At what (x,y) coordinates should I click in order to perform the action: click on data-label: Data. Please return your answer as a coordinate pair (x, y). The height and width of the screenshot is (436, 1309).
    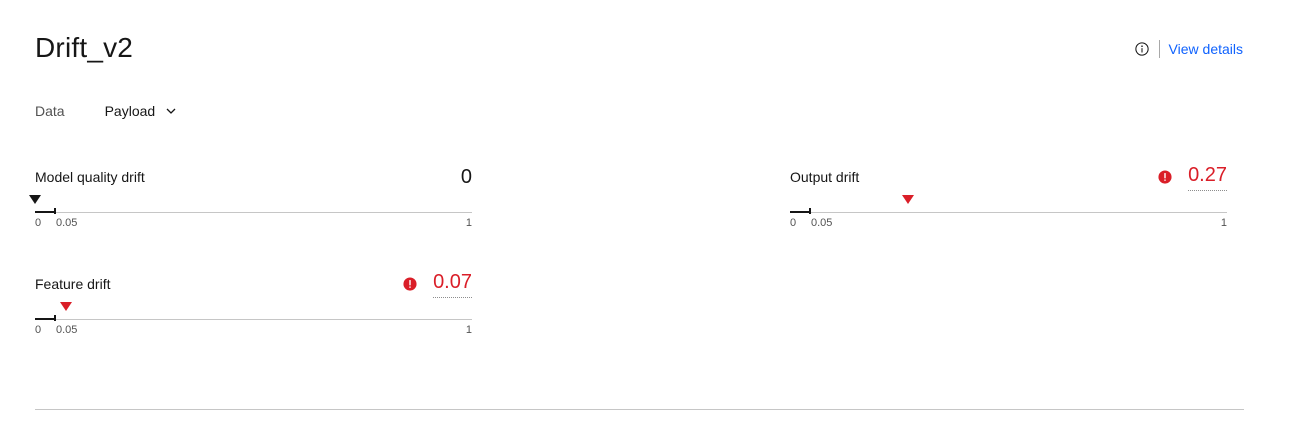
    Looking at the image, I should click on (50, 111).